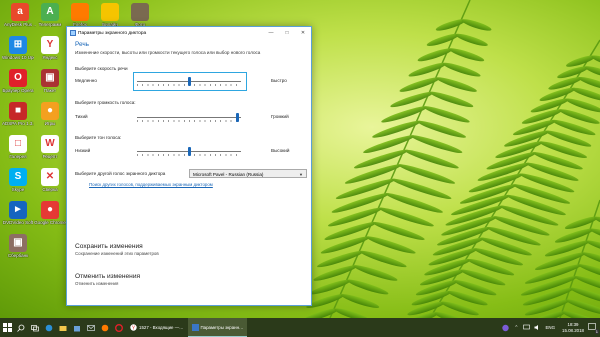 The width and height of the screenshot is (600, 337). Describe the element at coordinates (18, 222) in the screenshot. I see `desktop-icon-label: DVDVideo Soft` at that location.